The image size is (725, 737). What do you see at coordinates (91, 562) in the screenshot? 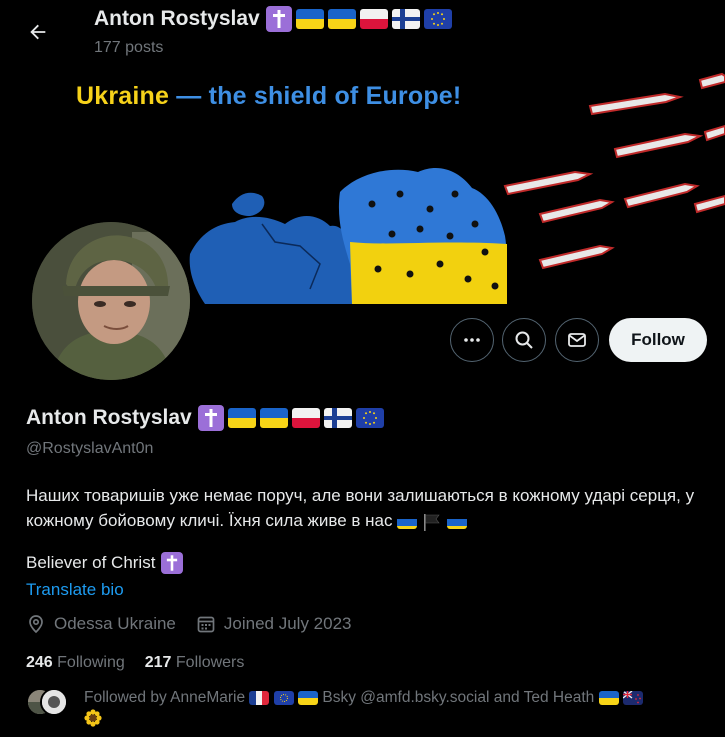
I see `believer-text: Believer of Christ` at bounding box center [91, 562].